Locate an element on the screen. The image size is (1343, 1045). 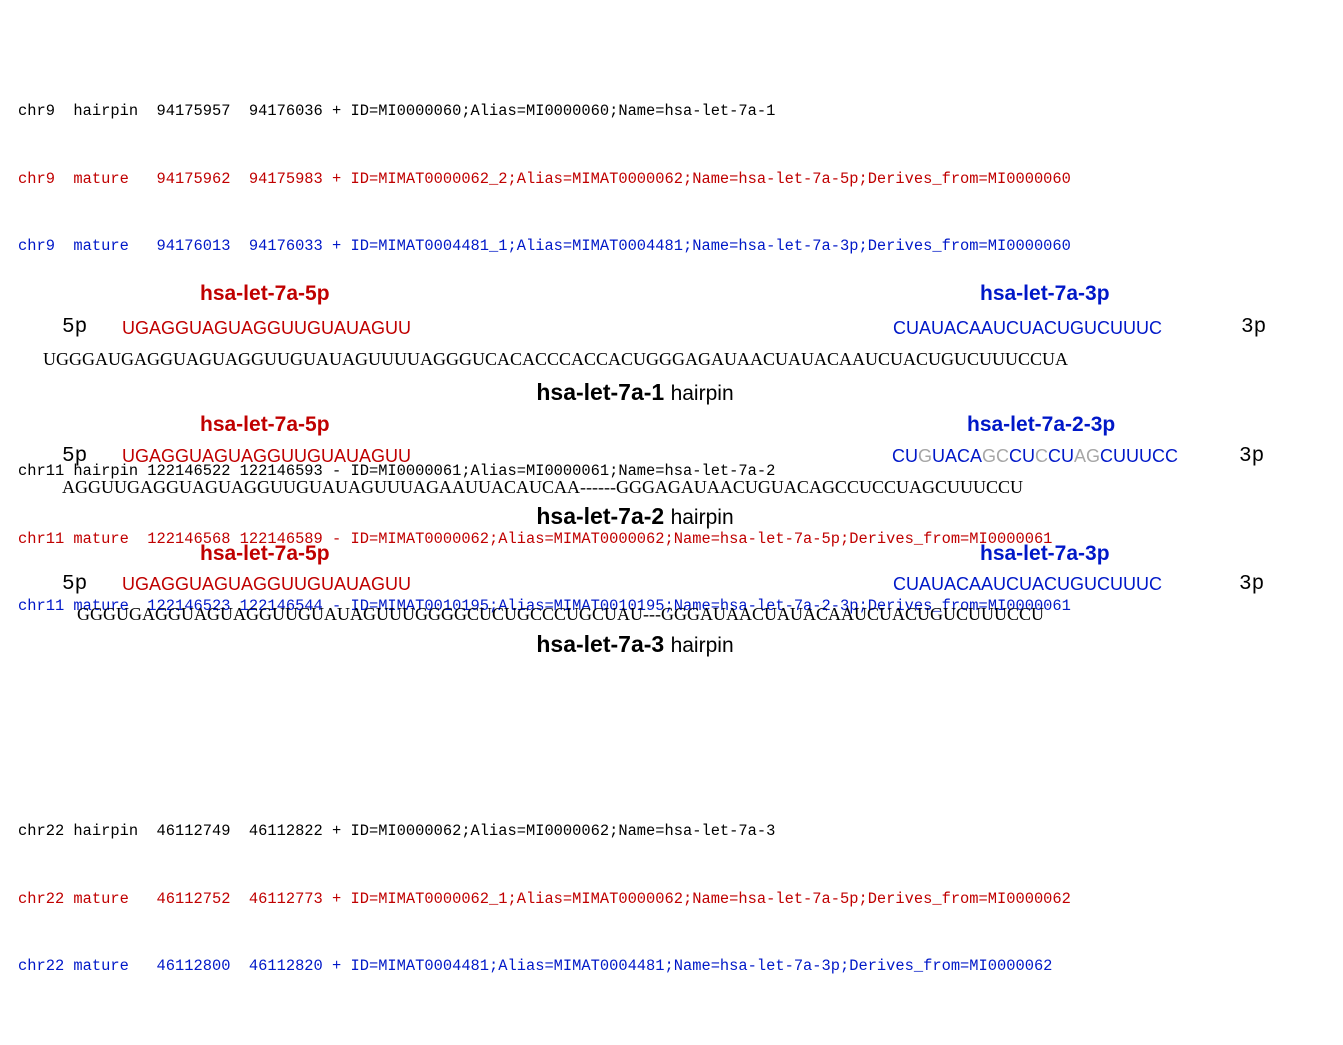
sequence-segment: G is located at coordinates (925, 456).